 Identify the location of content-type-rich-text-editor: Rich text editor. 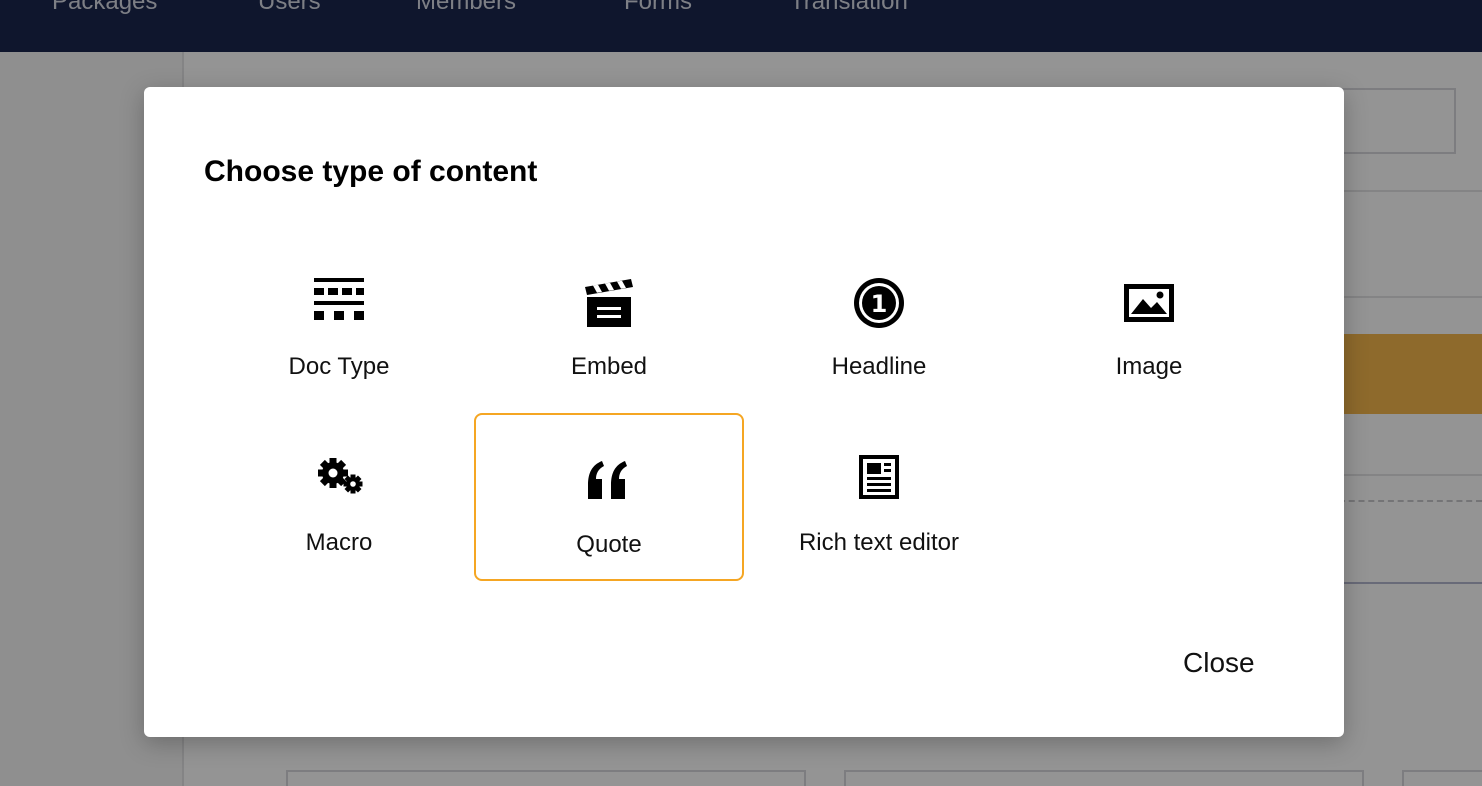
(879, 497).